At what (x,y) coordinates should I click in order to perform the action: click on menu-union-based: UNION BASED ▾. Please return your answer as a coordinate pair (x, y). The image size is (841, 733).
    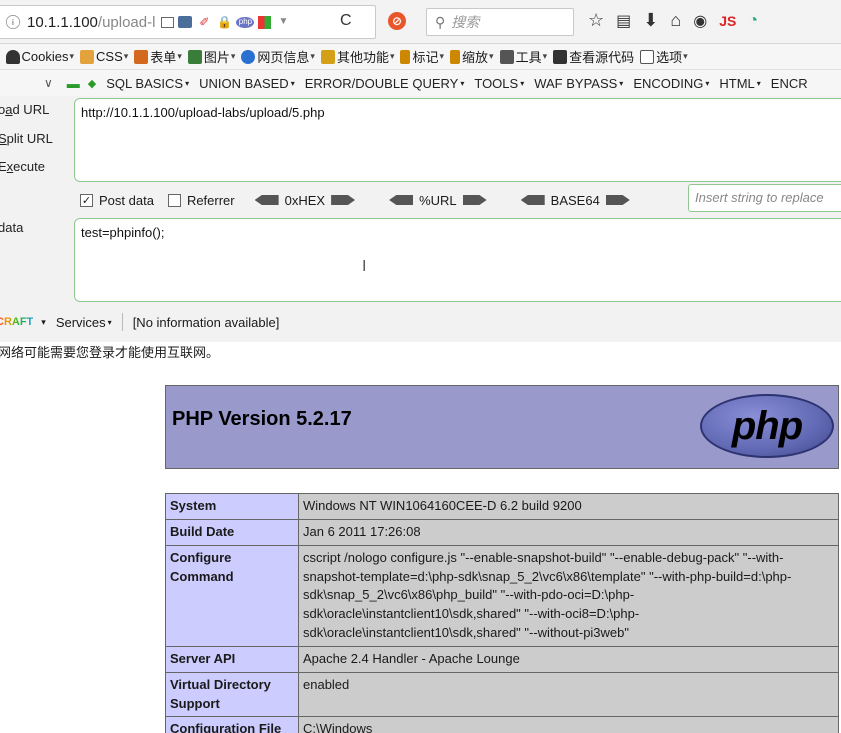
    Looking at the image, I should click on (247, 83).